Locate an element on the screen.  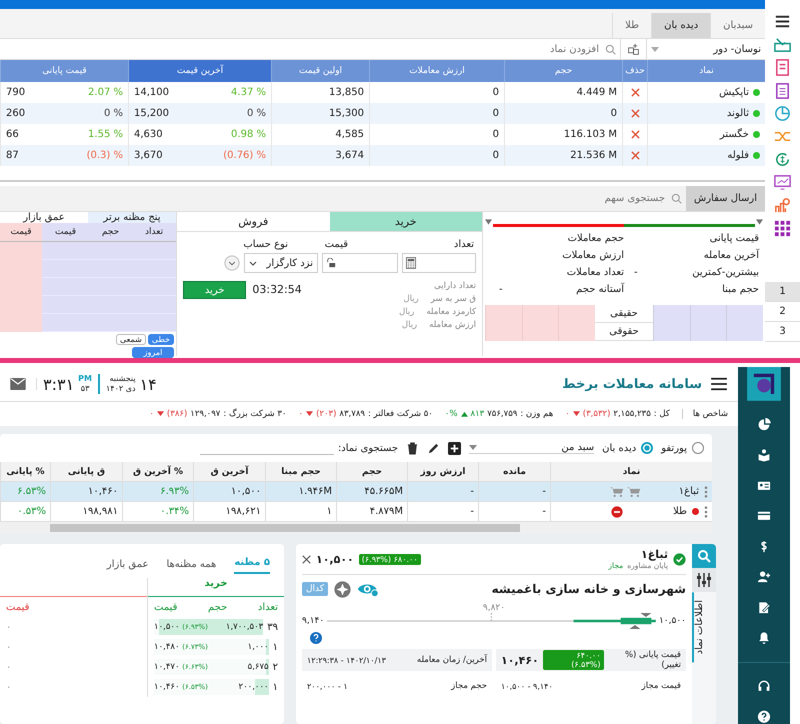
add-symbol-field: افزودن نماد is located at coordinates (536, 49).